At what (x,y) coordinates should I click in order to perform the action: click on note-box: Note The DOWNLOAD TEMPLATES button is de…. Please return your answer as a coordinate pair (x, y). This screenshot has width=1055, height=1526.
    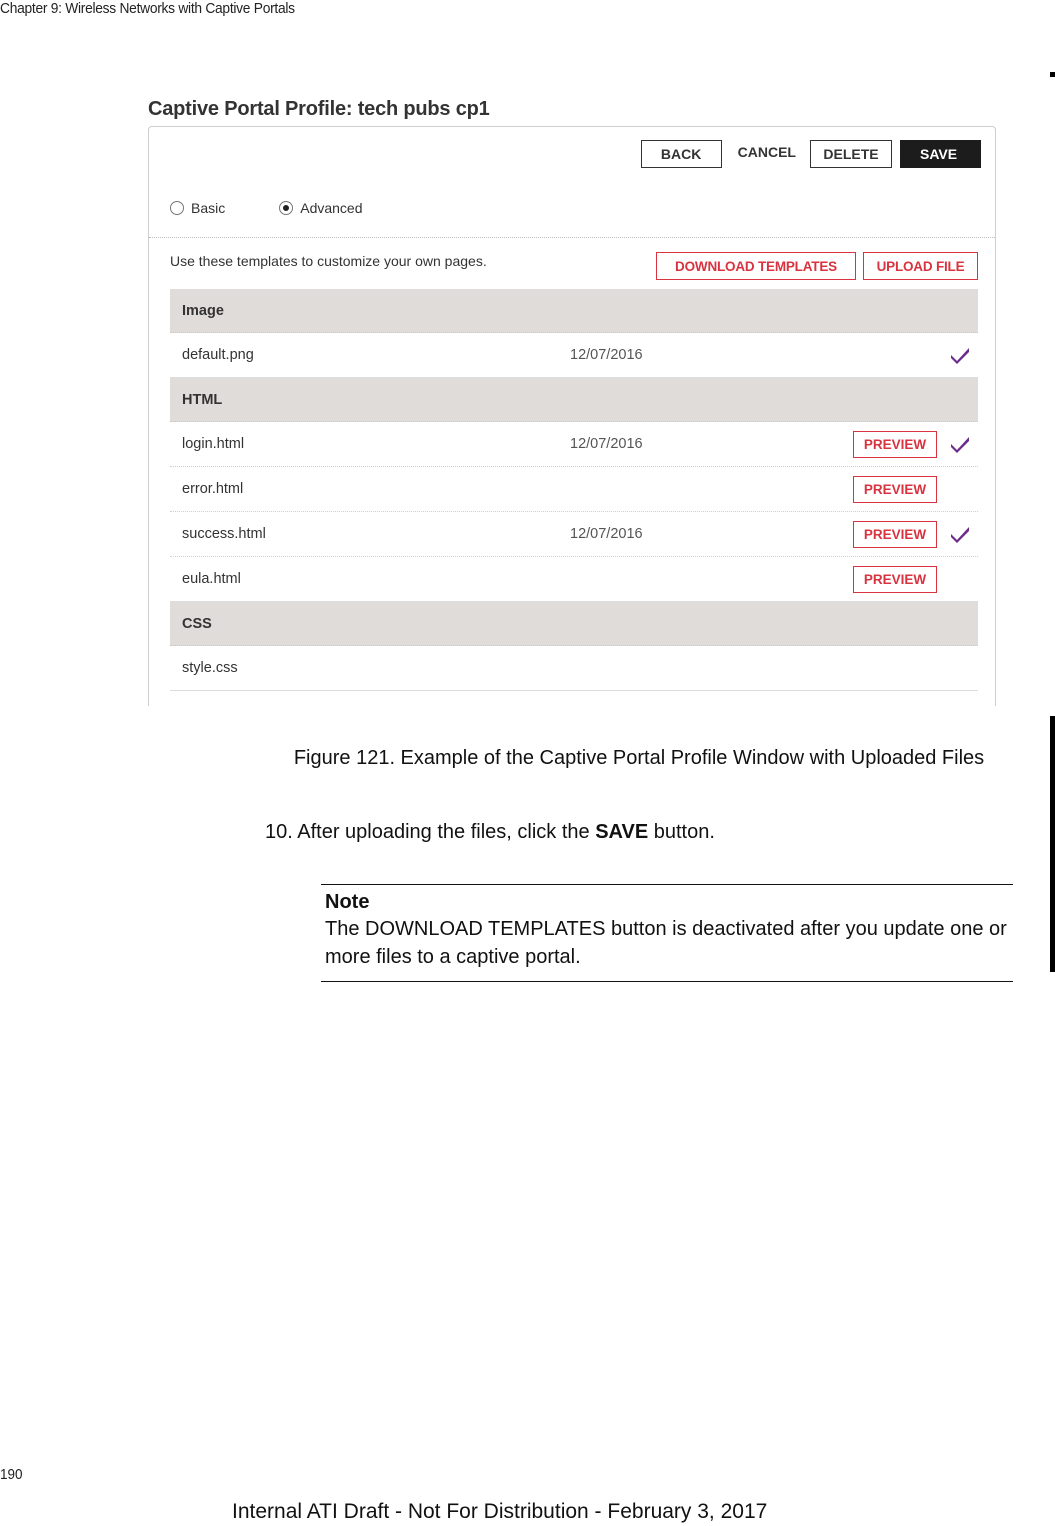
    Looking at the image, I should click on (667, 933).